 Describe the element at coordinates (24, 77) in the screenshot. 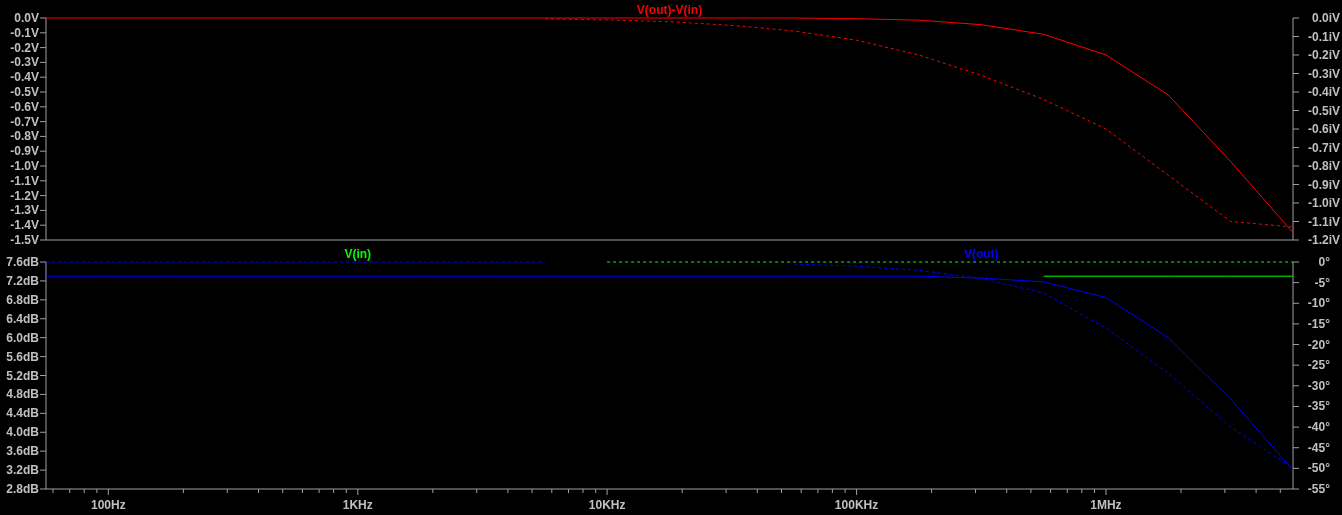

I see `axis-label: -0.4V` at that location.